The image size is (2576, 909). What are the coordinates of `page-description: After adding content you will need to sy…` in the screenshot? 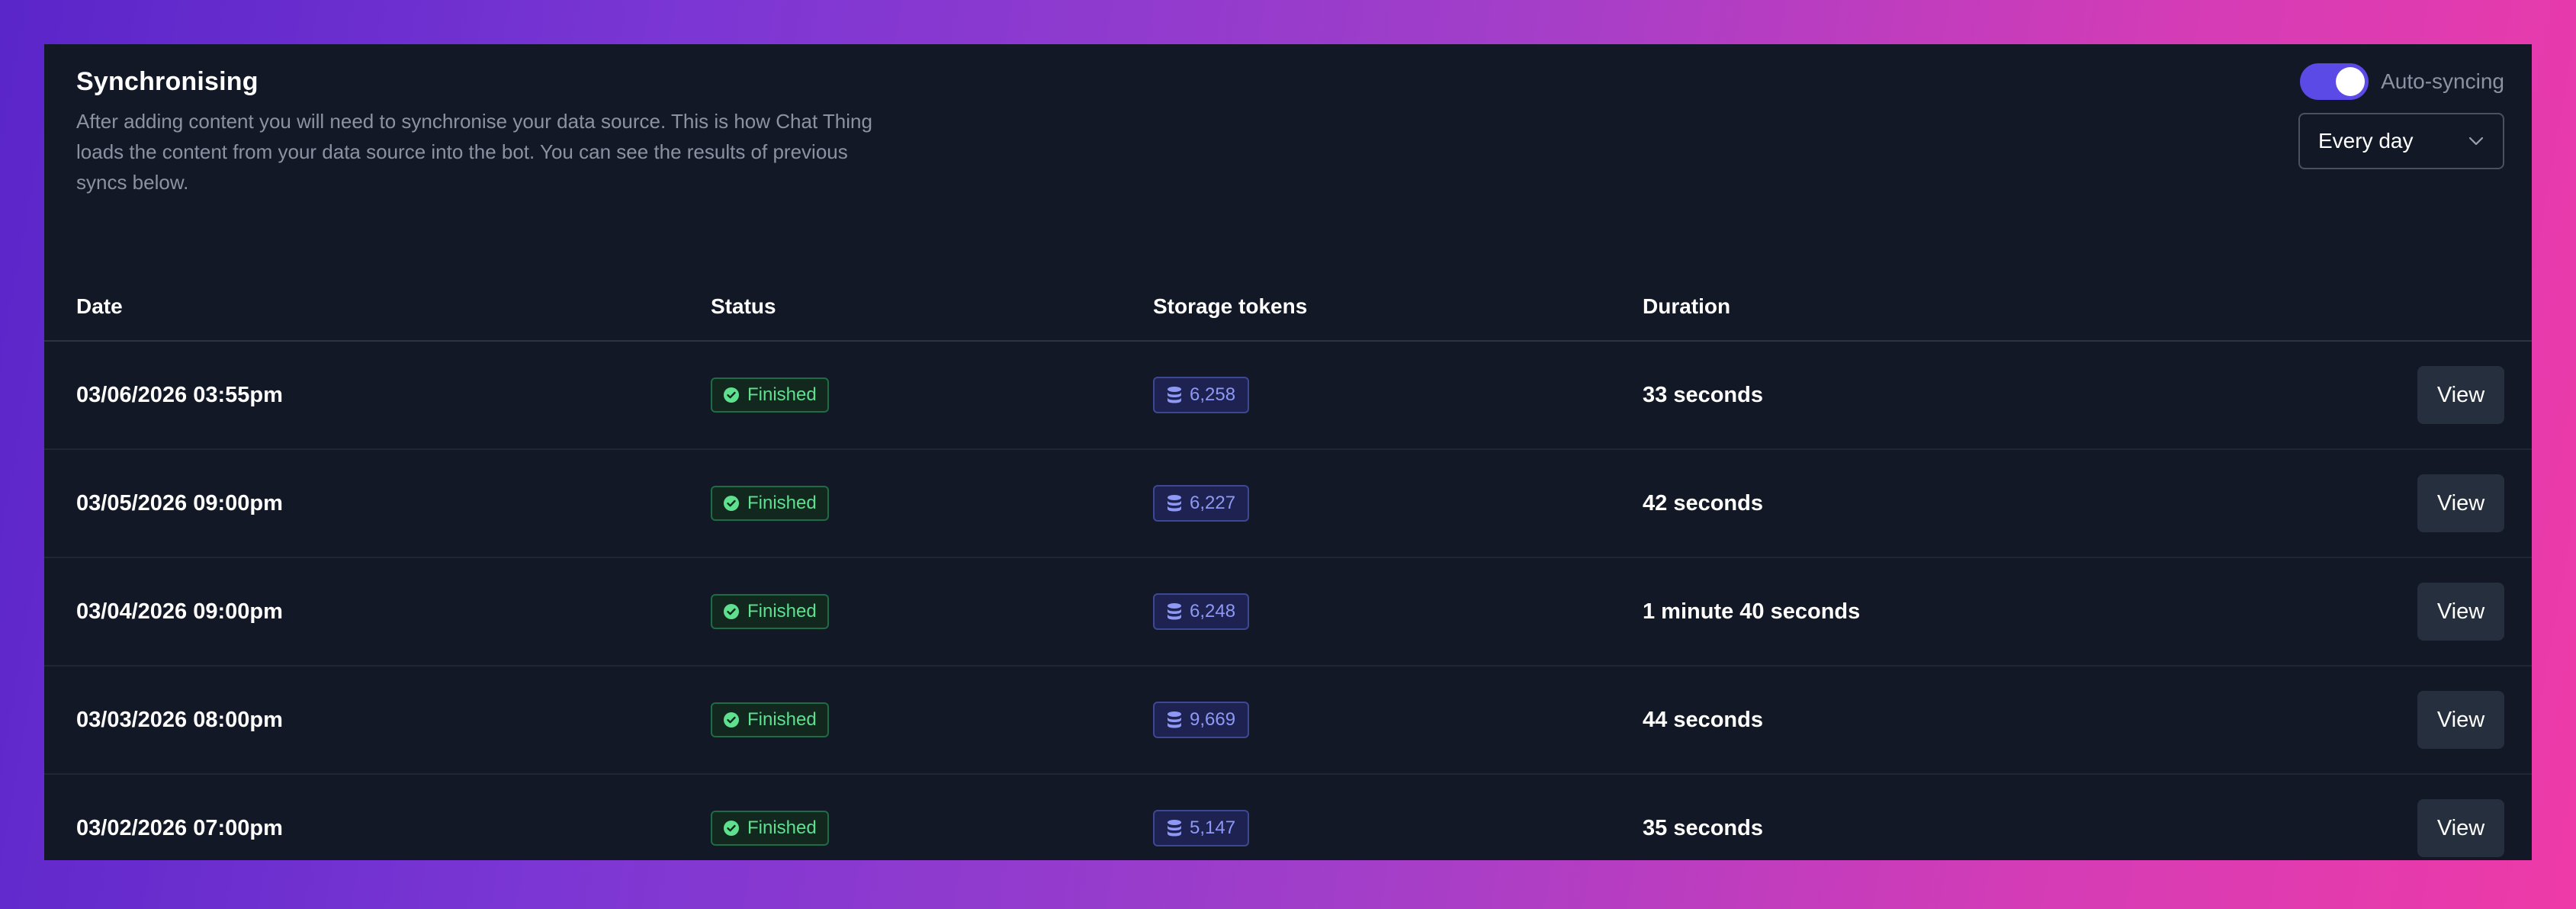 It's located at (474, 152).